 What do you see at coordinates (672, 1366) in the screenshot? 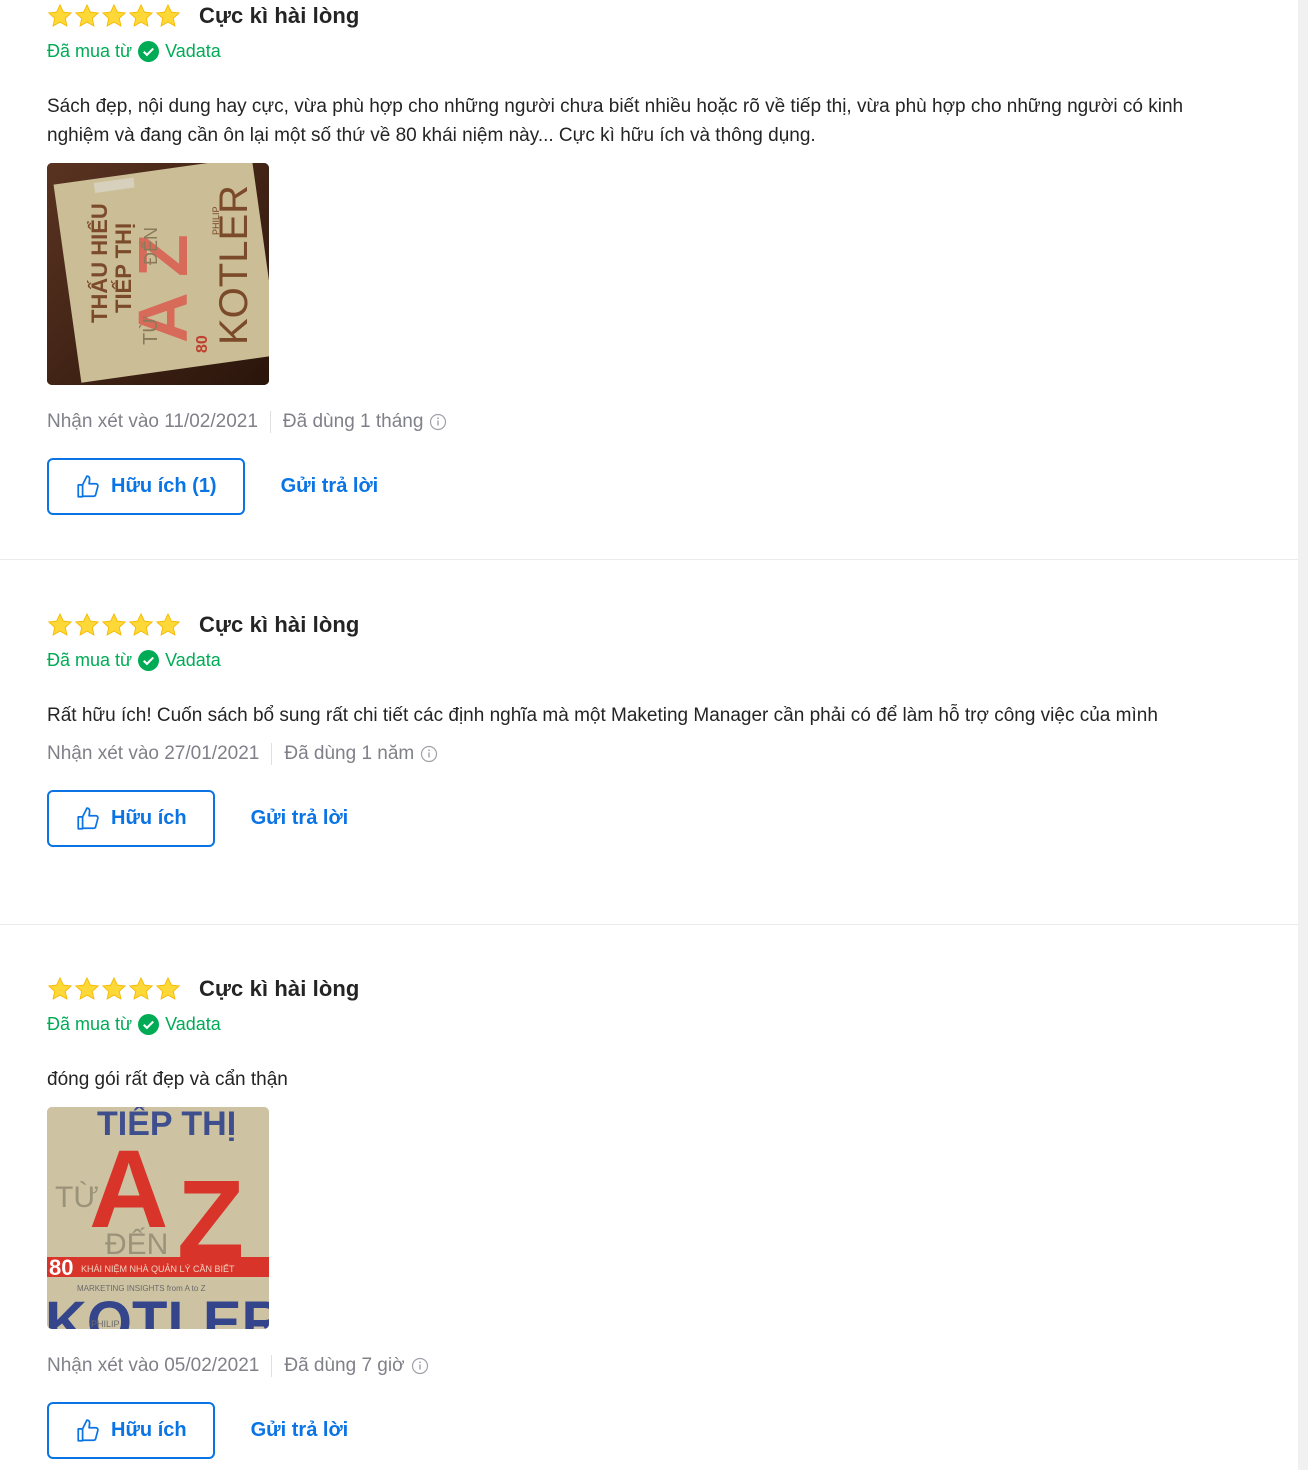
I see `review-meta: Nhận xét vào 05/02/2021 Đã dùng 7 giờ` at bounding box center [672, 1366].